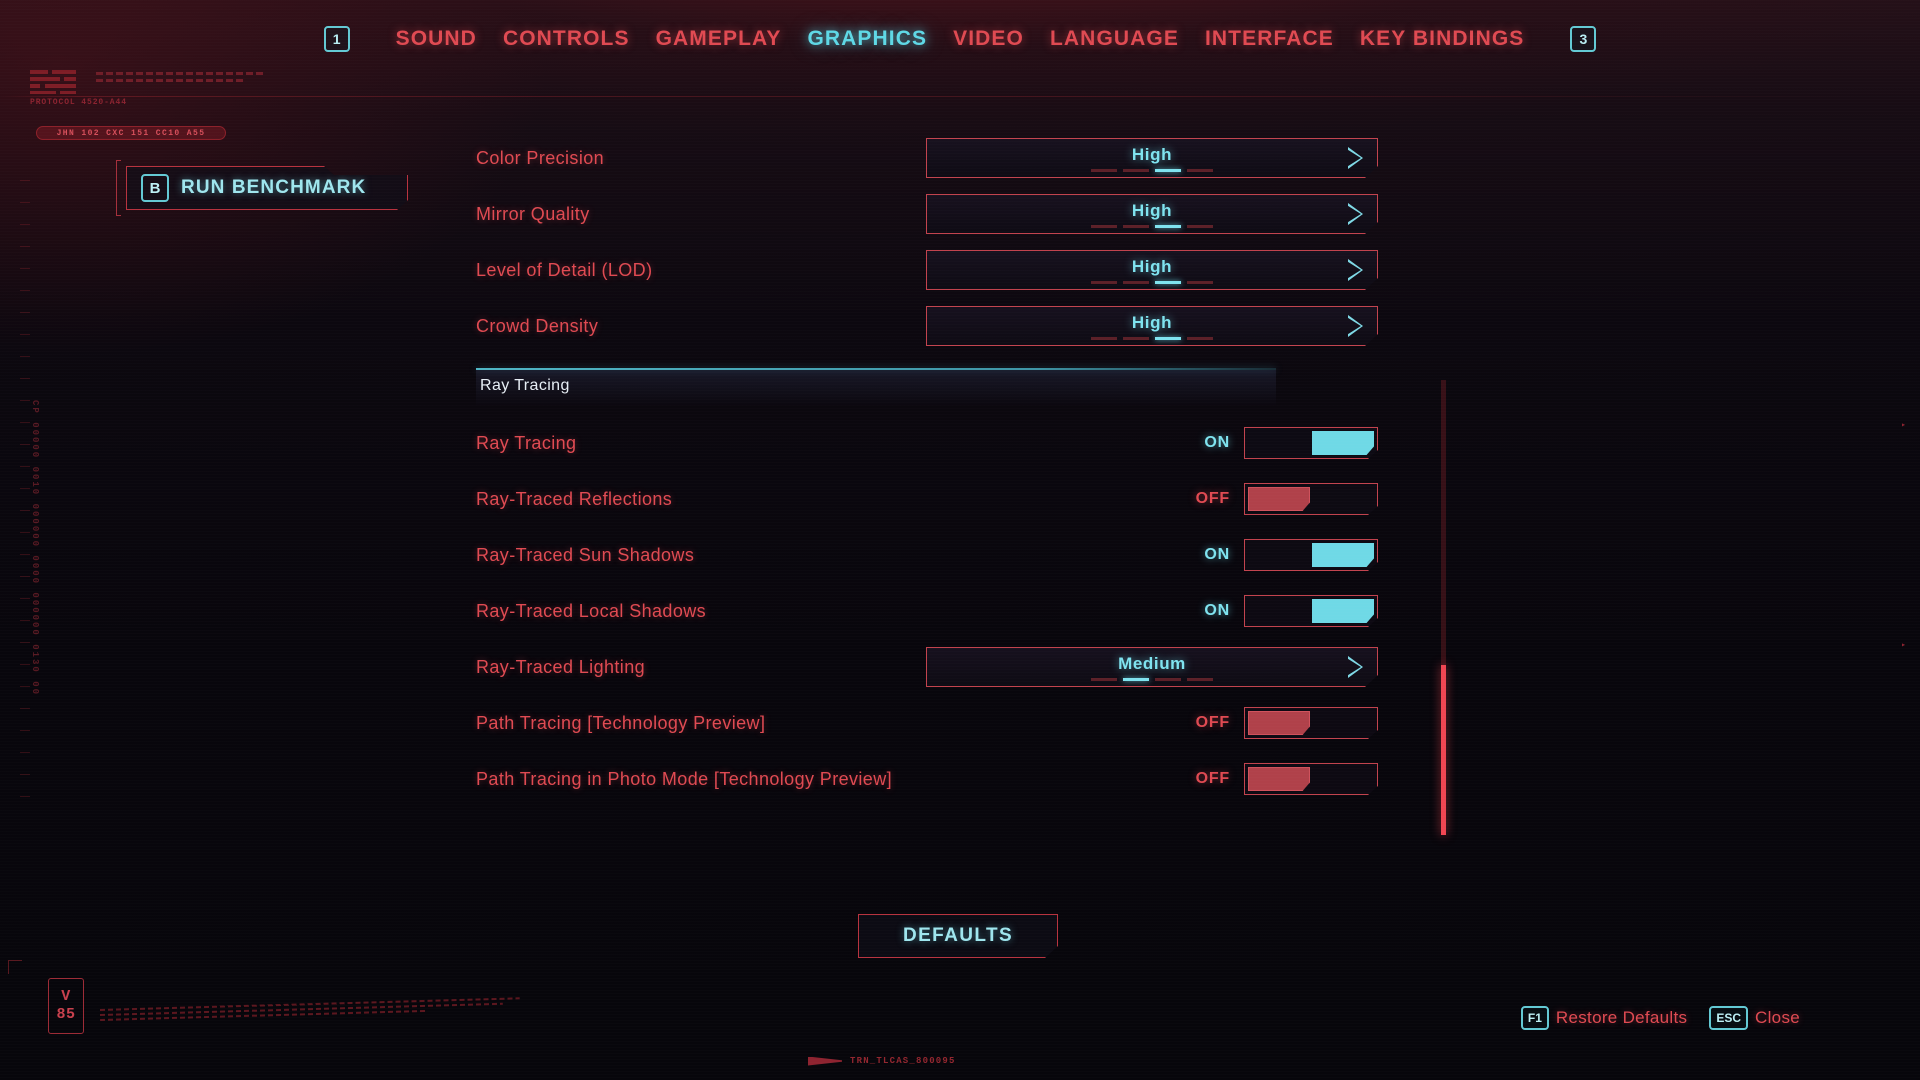 Image resolution: width=1920 pixels, height=1080 pixels. I want to click on hint-restore-defaults: F1 Restore Defaults, so click(1603, 1018).